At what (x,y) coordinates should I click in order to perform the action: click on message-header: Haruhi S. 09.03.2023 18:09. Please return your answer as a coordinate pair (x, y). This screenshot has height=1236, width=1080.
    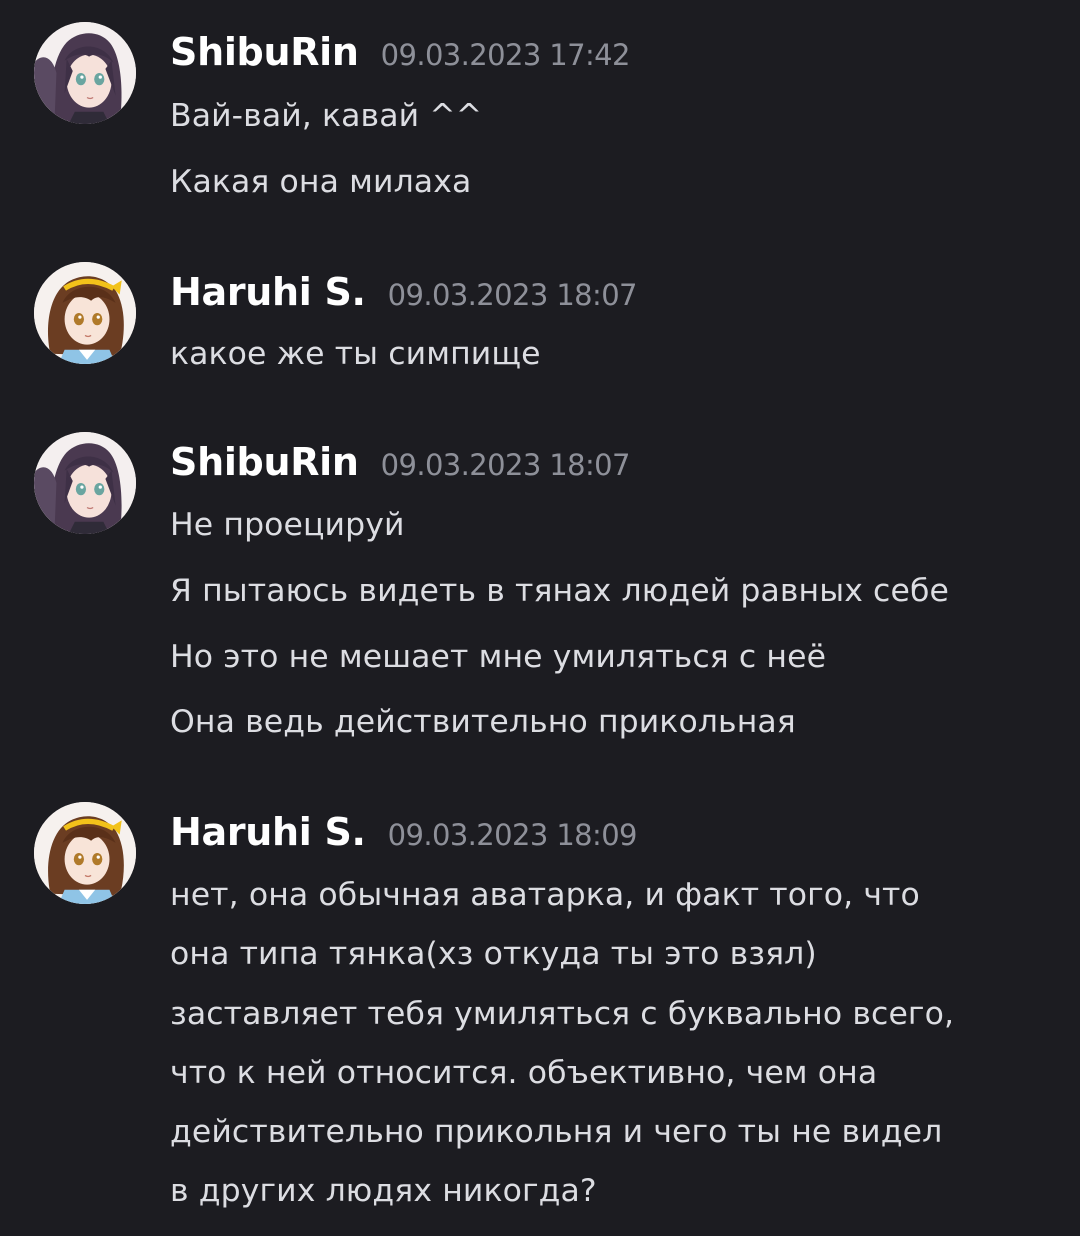
    Looking at the image, I should click on (403, 835).